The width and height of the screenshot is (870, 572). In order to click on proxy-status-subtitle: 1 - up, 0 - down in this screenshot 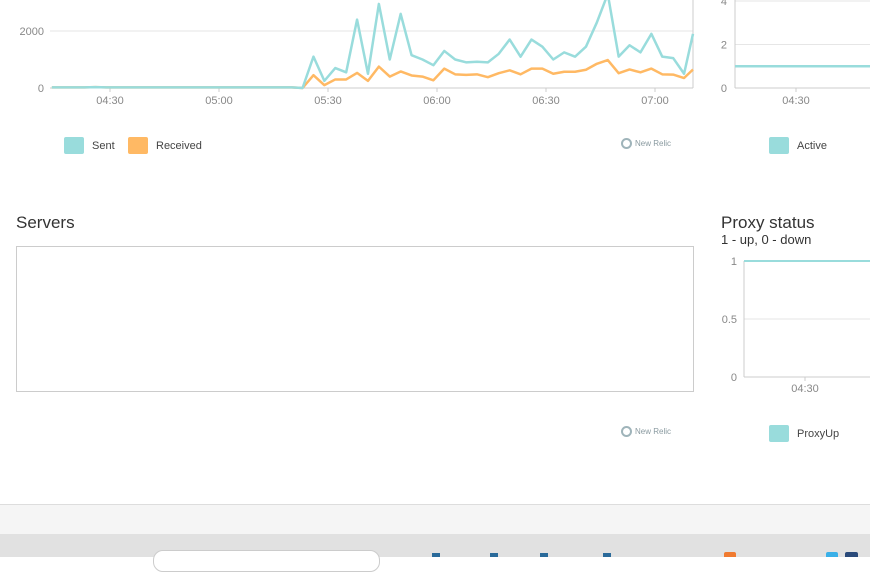, I will do `click(766, 239)`.